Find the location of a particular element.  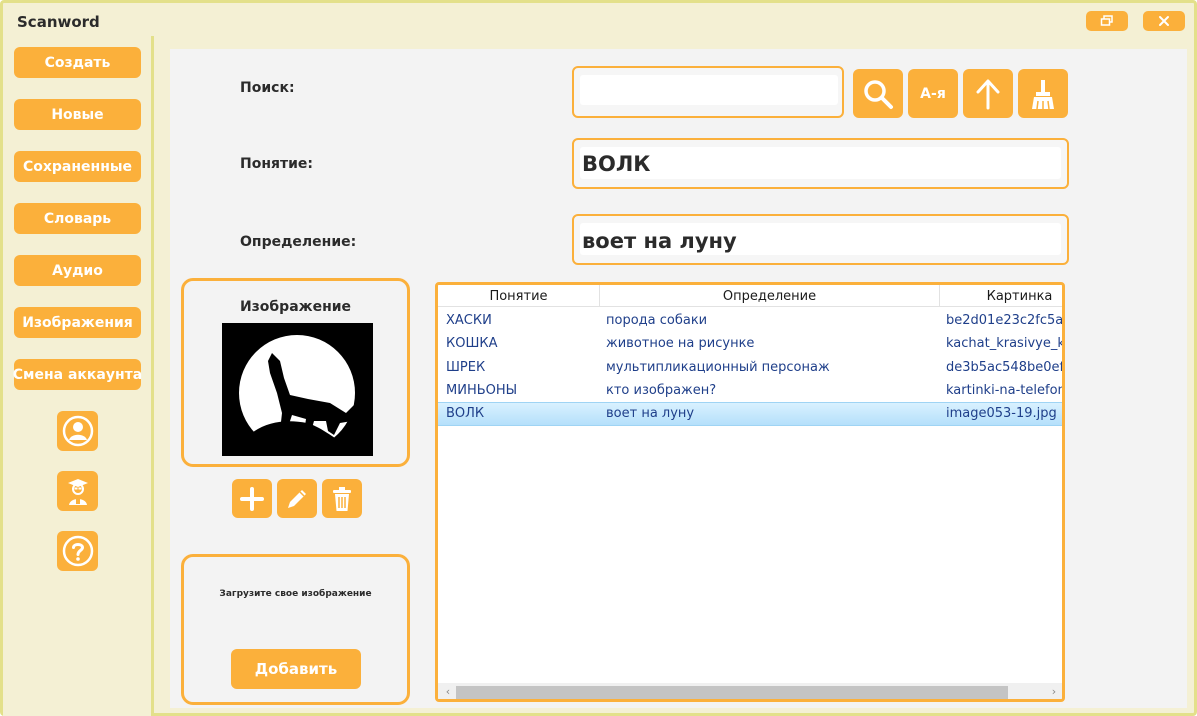

trash-icon is located at coordinates (342, 498).